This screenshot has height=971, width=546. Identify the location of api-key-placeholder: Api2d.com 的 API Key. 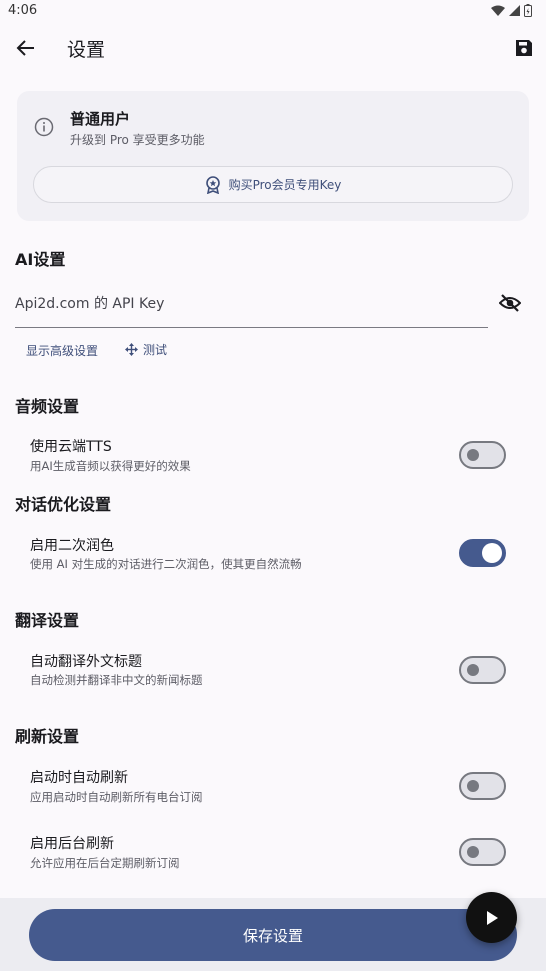
(90, 304).